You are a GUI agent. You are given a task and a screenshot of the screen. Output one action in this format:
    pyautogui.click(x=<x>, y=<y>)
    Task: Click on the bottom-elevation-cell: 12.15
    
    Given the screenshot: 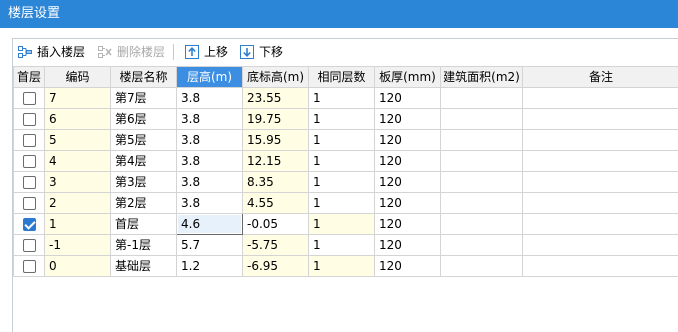 What is the action you would take?
    pyautogui.click(x=275, y=161)
    